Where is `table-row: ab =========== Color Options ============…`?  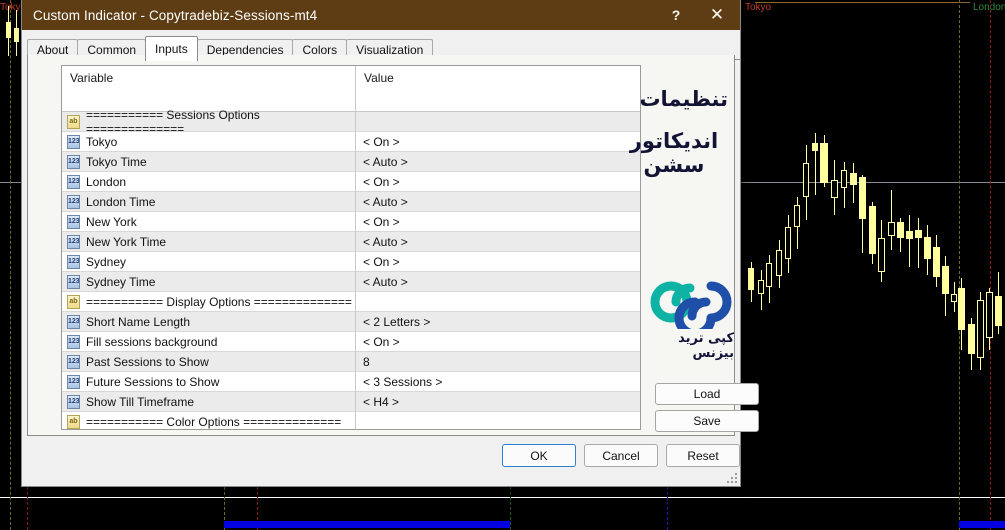
table-row: ab =========== Color Options ============… is located at coordinates (351, 420).